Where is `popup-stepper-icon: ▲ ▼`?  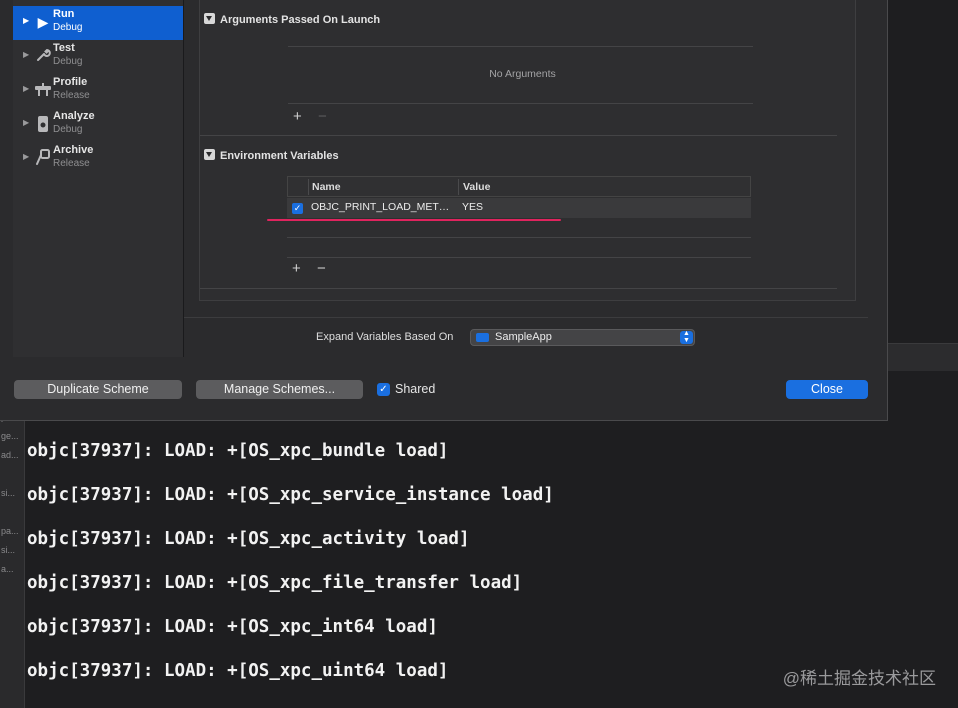
popup-stepper-icon: ▲ ▼ is located at coordinates (686, 337).